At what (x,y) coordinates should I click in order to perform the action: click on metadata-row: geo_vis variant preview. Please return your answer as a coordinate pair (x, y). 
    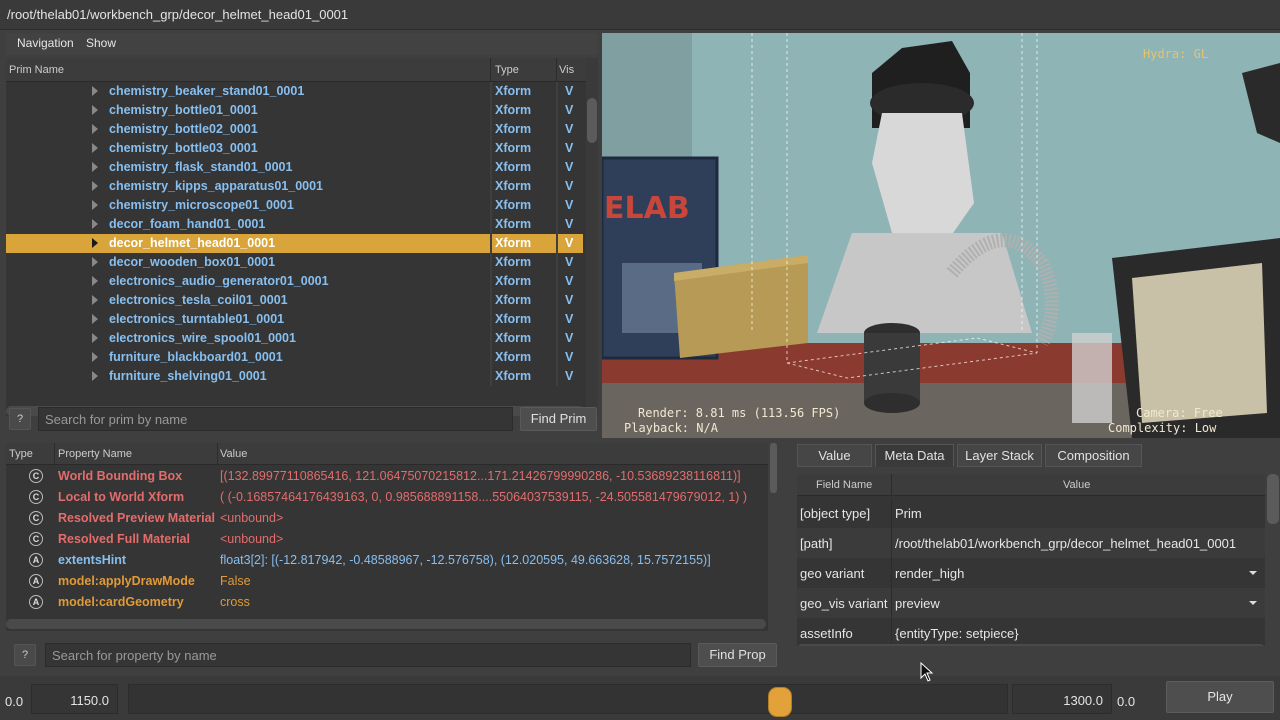
    Looking at the image, I should click on (1031, 603).